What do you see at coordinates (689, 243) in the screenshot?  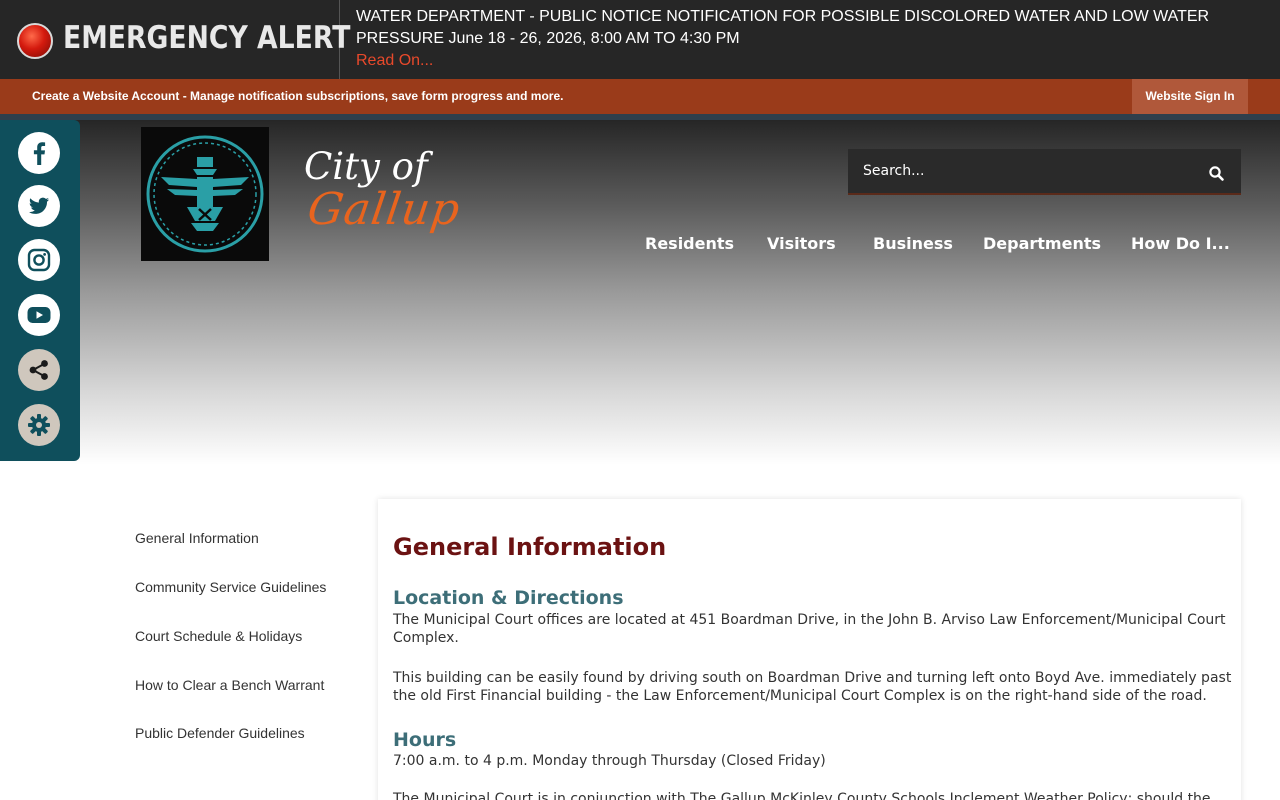 I see `nav-residents: Residents` at bounding box center [689, 243].